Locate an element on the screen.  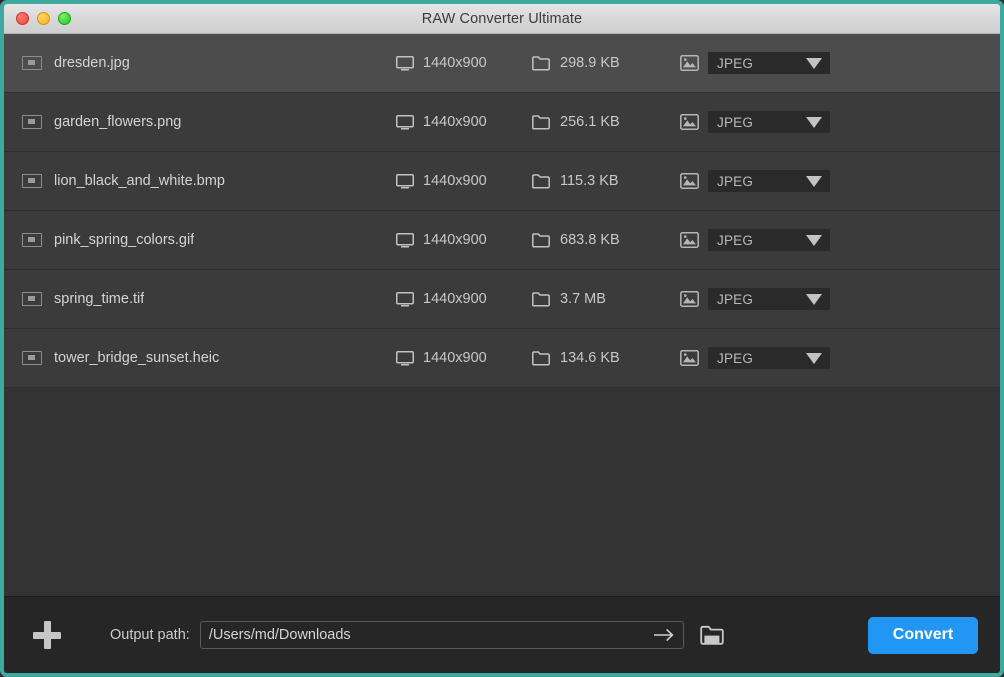
close-button is located at coordinates (22, 18).